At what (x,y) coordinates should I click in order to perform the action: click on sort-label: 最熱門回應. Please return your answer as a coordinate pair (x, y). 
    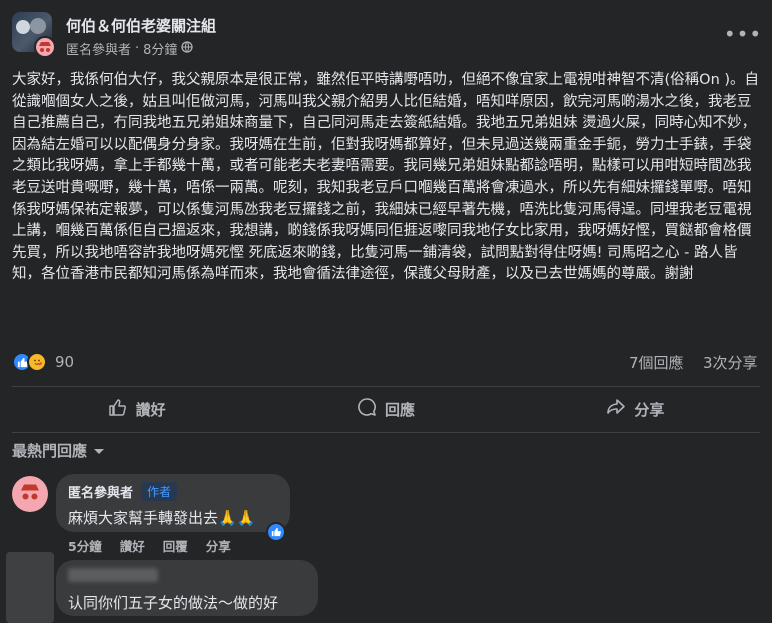
    Looking at the image, I should click on (50, 451).